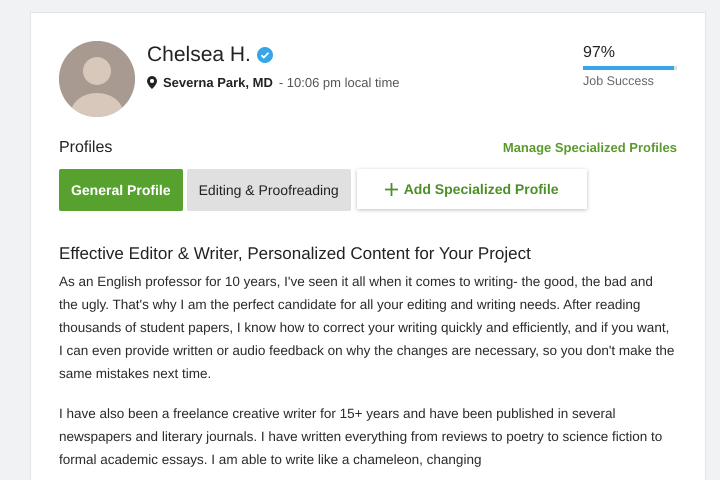  Describe the element at coordinates (85, 148) in the screenshot. I see `section-title: Profiles` at that location.